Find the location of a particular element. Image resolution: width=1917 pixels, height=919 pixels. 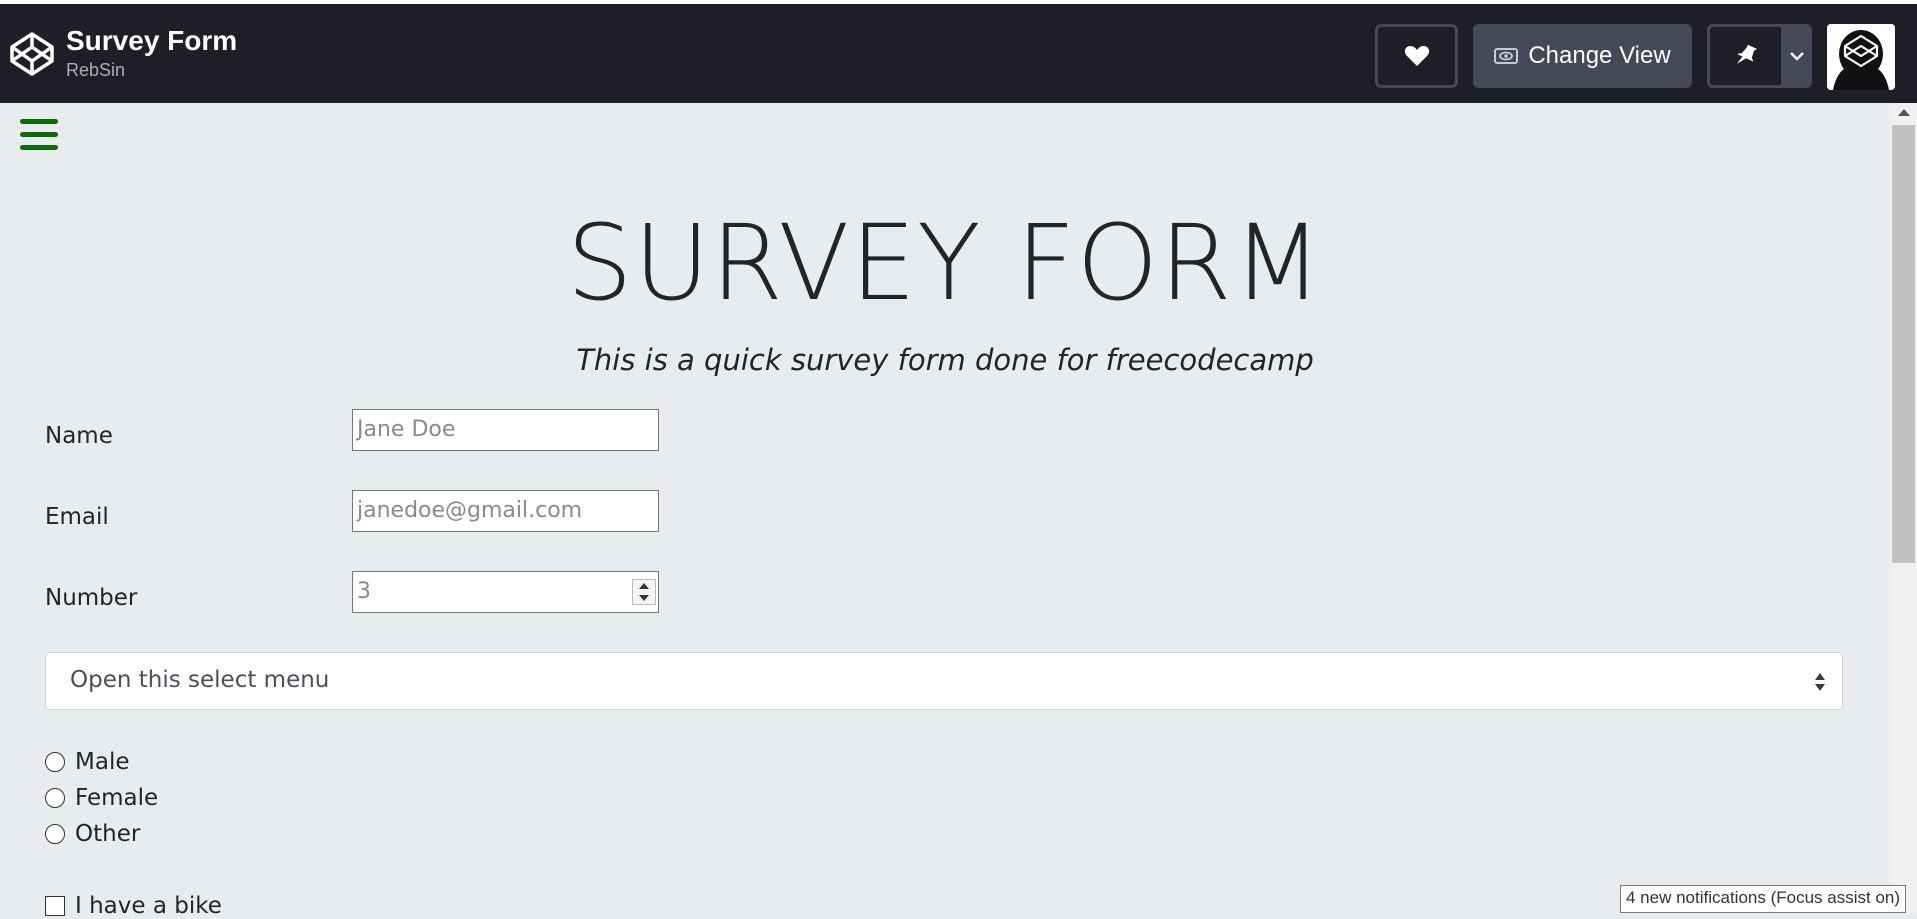

pen-author: RebSin is located at coordinates (151, 70).